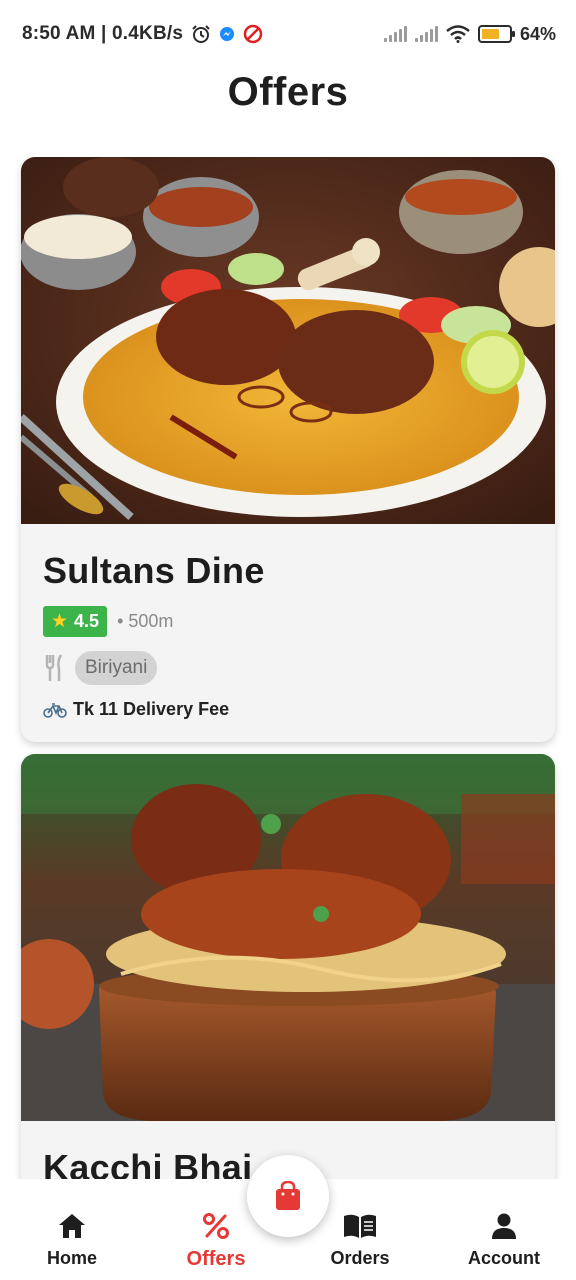 Image resolution: width=576 pixels, height=1280 pixels. Describe the element at coordinates (216, 1259) in the screenshot. I see `nav-label: Offers` at that location.